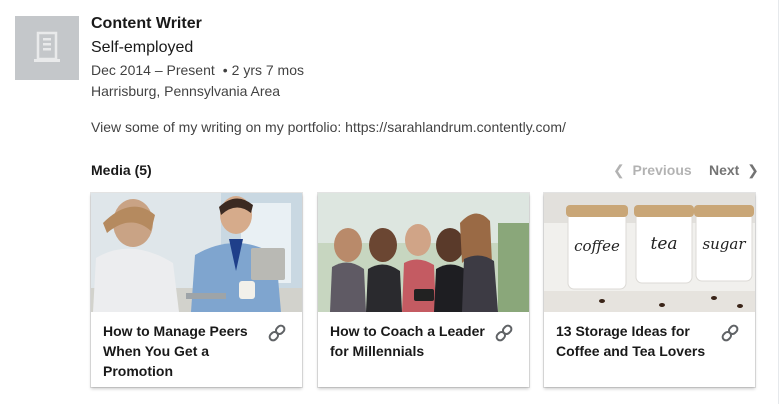  Describe the element at coordinates (778, 202) in the screenshot. I see `right-divider` at that location.